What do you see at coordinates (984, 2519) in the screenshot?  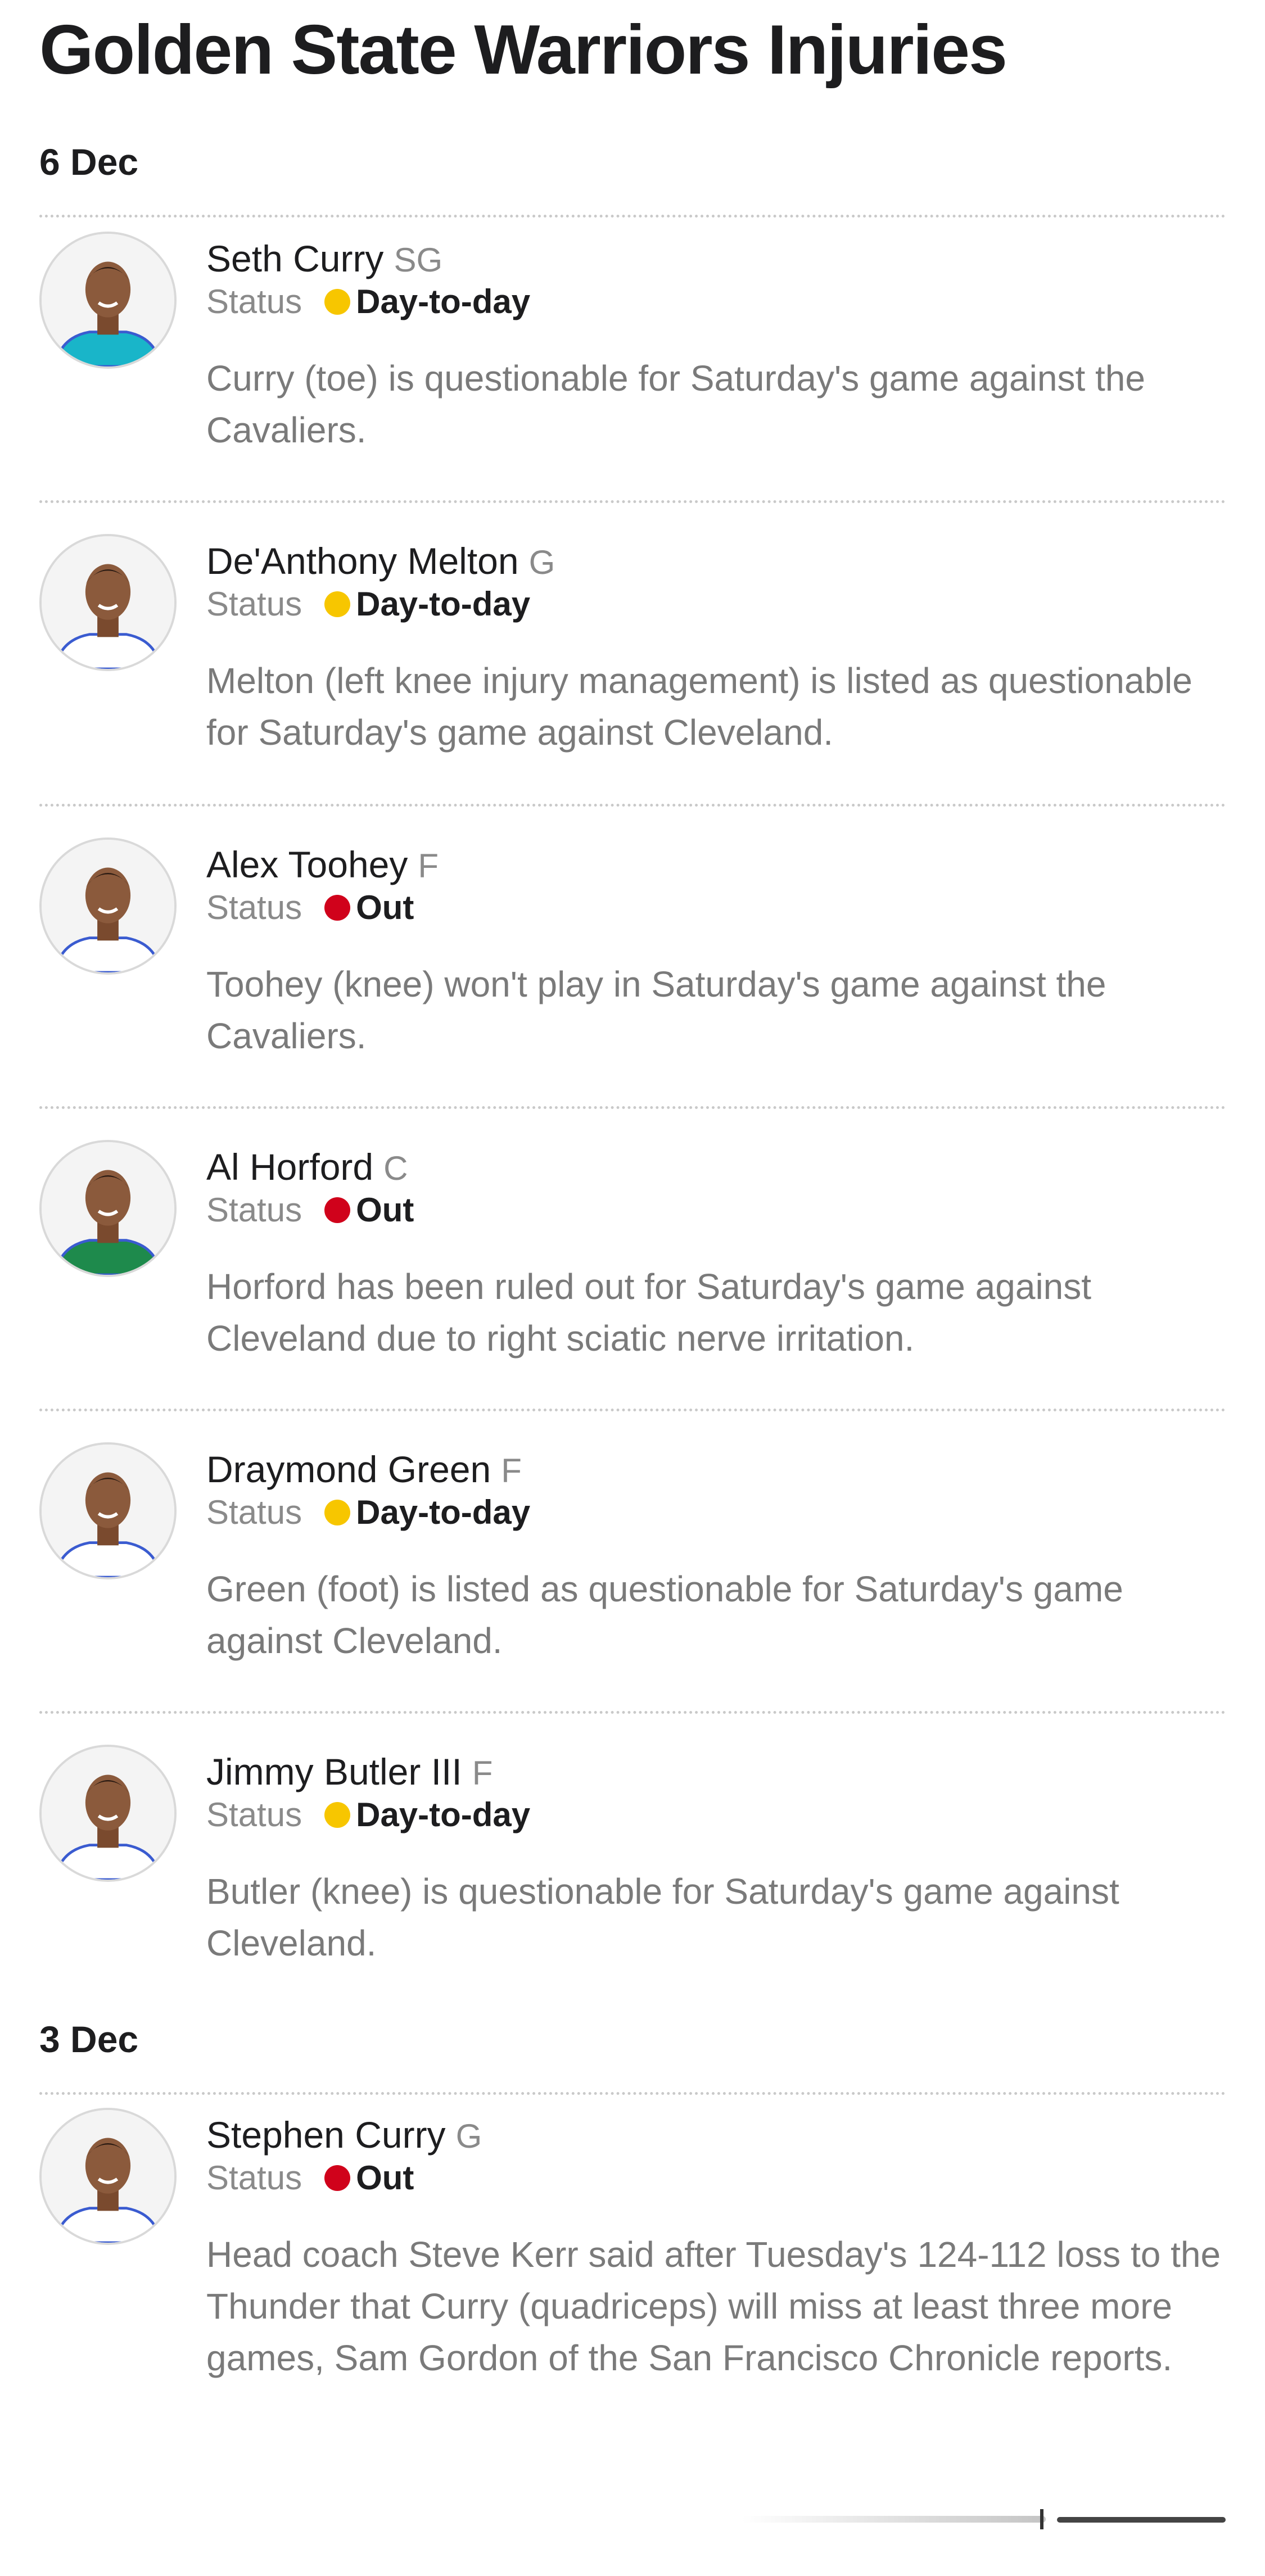 I see `scroll-indicator` at bounding box center [984, 2519].